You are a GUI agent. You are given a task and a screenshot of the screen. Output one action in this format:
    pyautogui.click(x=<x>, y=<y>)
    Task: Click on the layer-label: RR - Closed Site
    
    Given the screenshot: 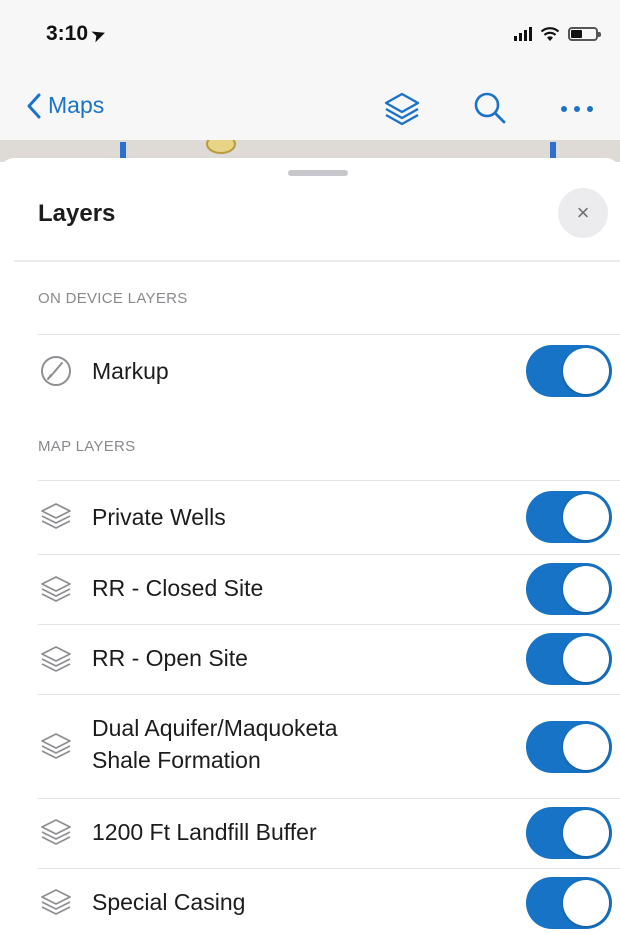 What is the action you would take?
    pyautogui.click(x=178, y=588)
    